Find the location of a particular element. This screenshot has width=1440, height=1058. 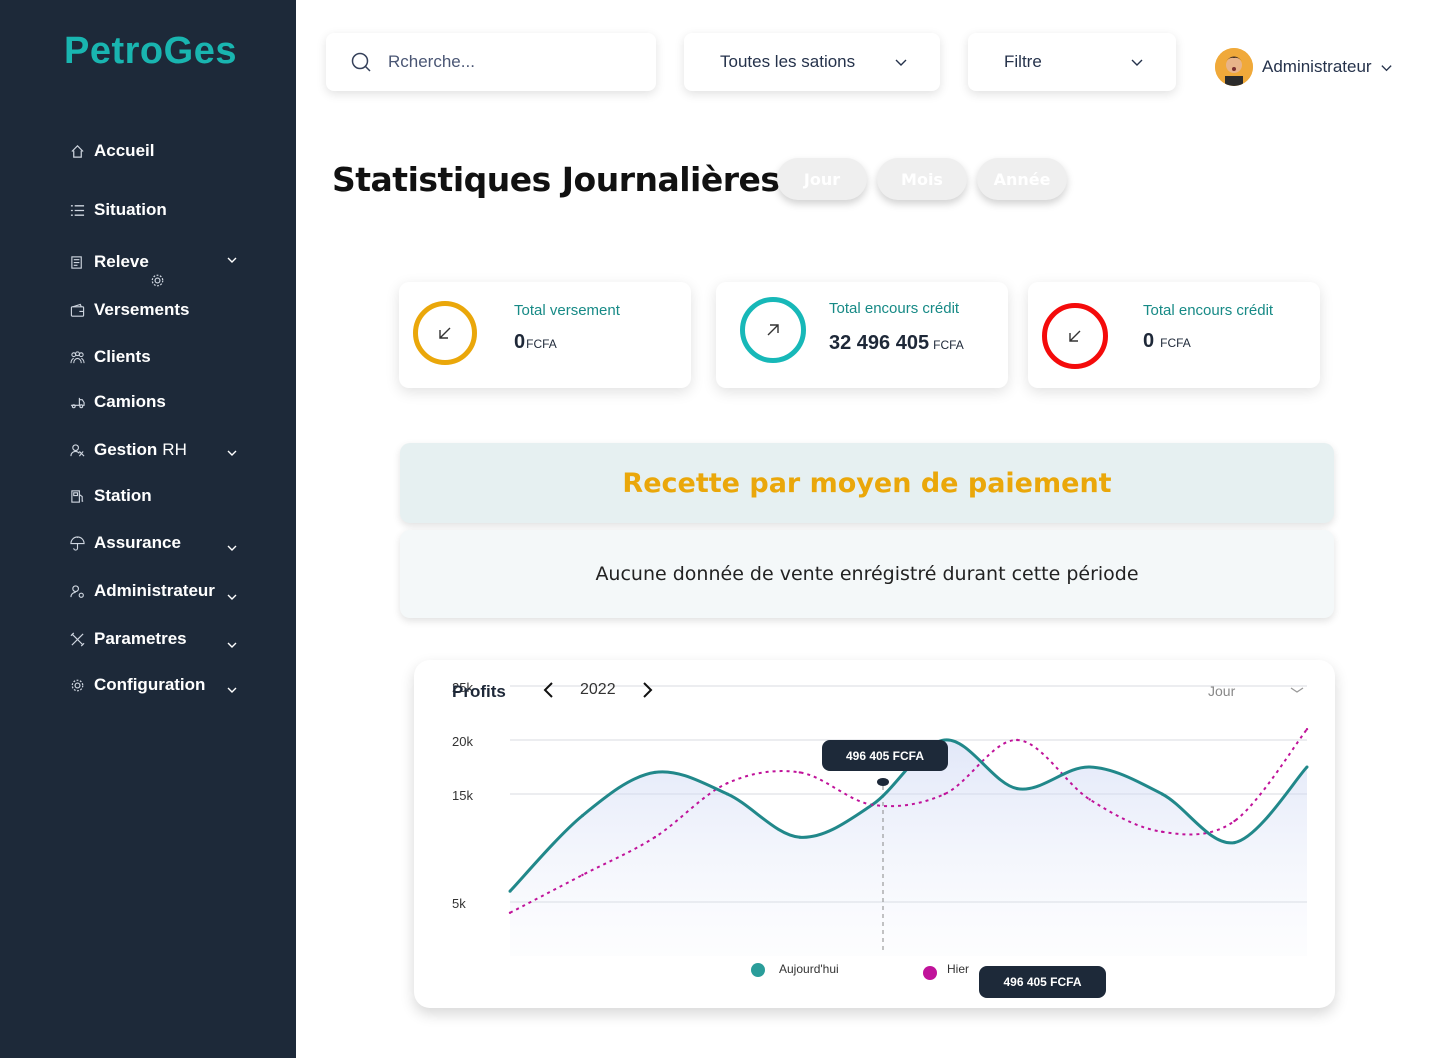

sidebar-item-label: Configuration is located at coordinates (150, 684).